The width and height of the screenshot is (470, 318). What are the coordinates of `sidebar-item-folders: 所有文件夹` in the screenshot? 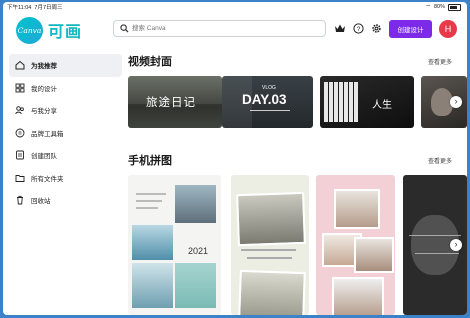 It's located at (64, 178).